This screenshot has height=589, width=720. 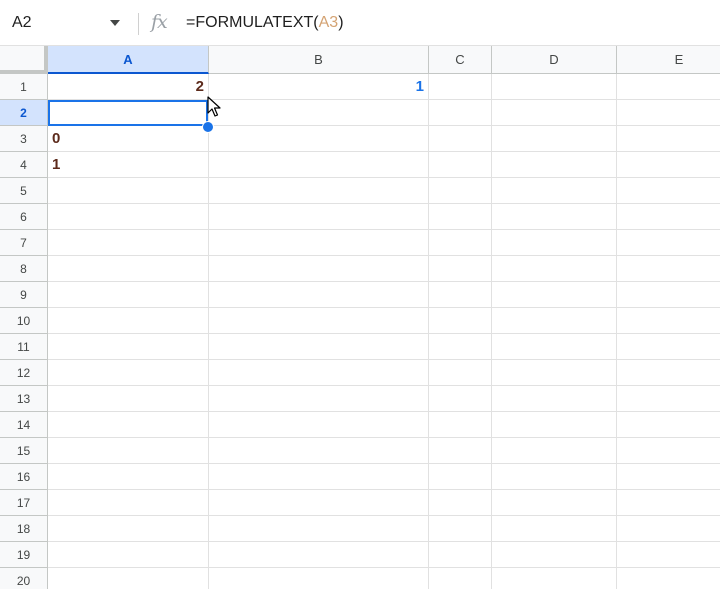 I want to click on cell-d5, so click(x=554, y=191).